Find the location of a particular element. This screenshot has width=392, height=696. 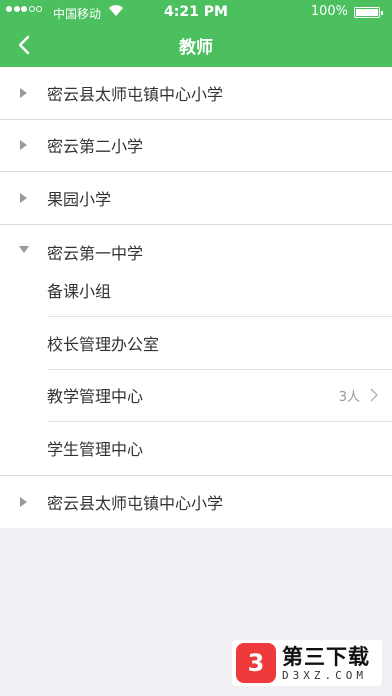

school-row: 果园小学 is located at coordinates (196, 198).